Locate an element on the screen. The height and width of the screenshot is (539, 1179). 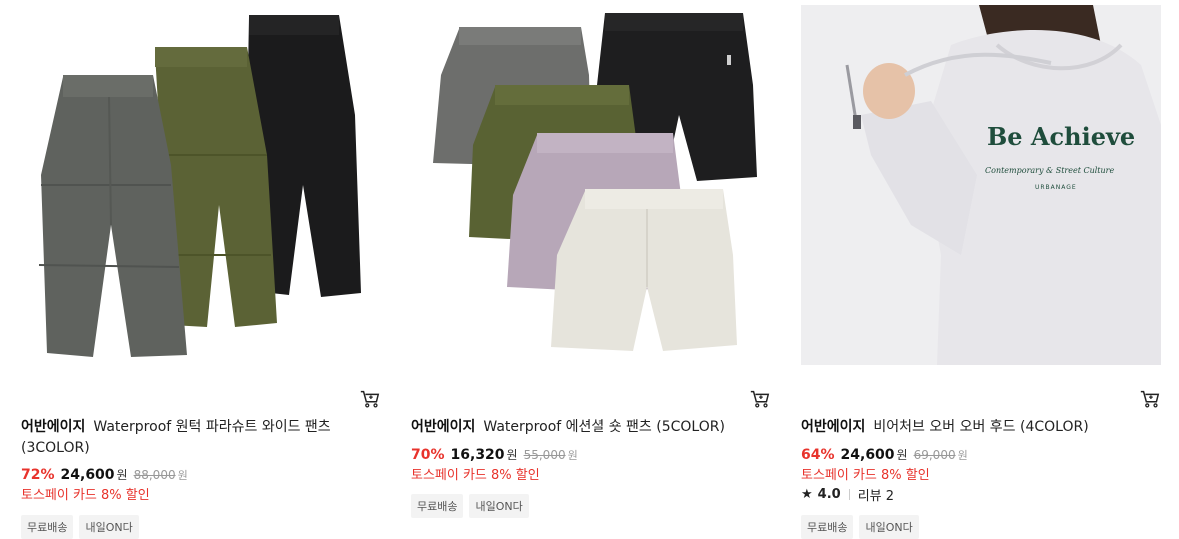
original-price: 88,000 is located at coordinates (154, 475).